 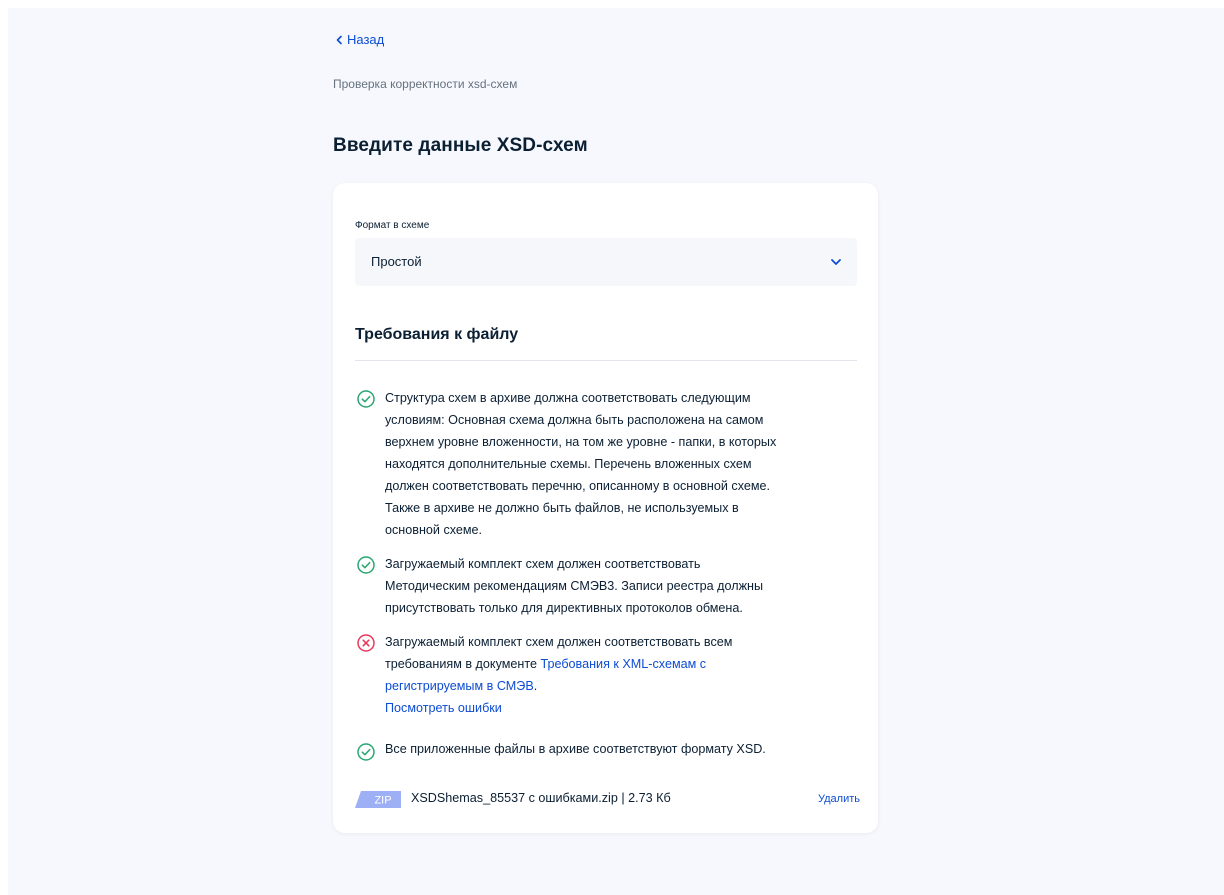 I want to click on back-link: Назад, so click(x=358, y=39).